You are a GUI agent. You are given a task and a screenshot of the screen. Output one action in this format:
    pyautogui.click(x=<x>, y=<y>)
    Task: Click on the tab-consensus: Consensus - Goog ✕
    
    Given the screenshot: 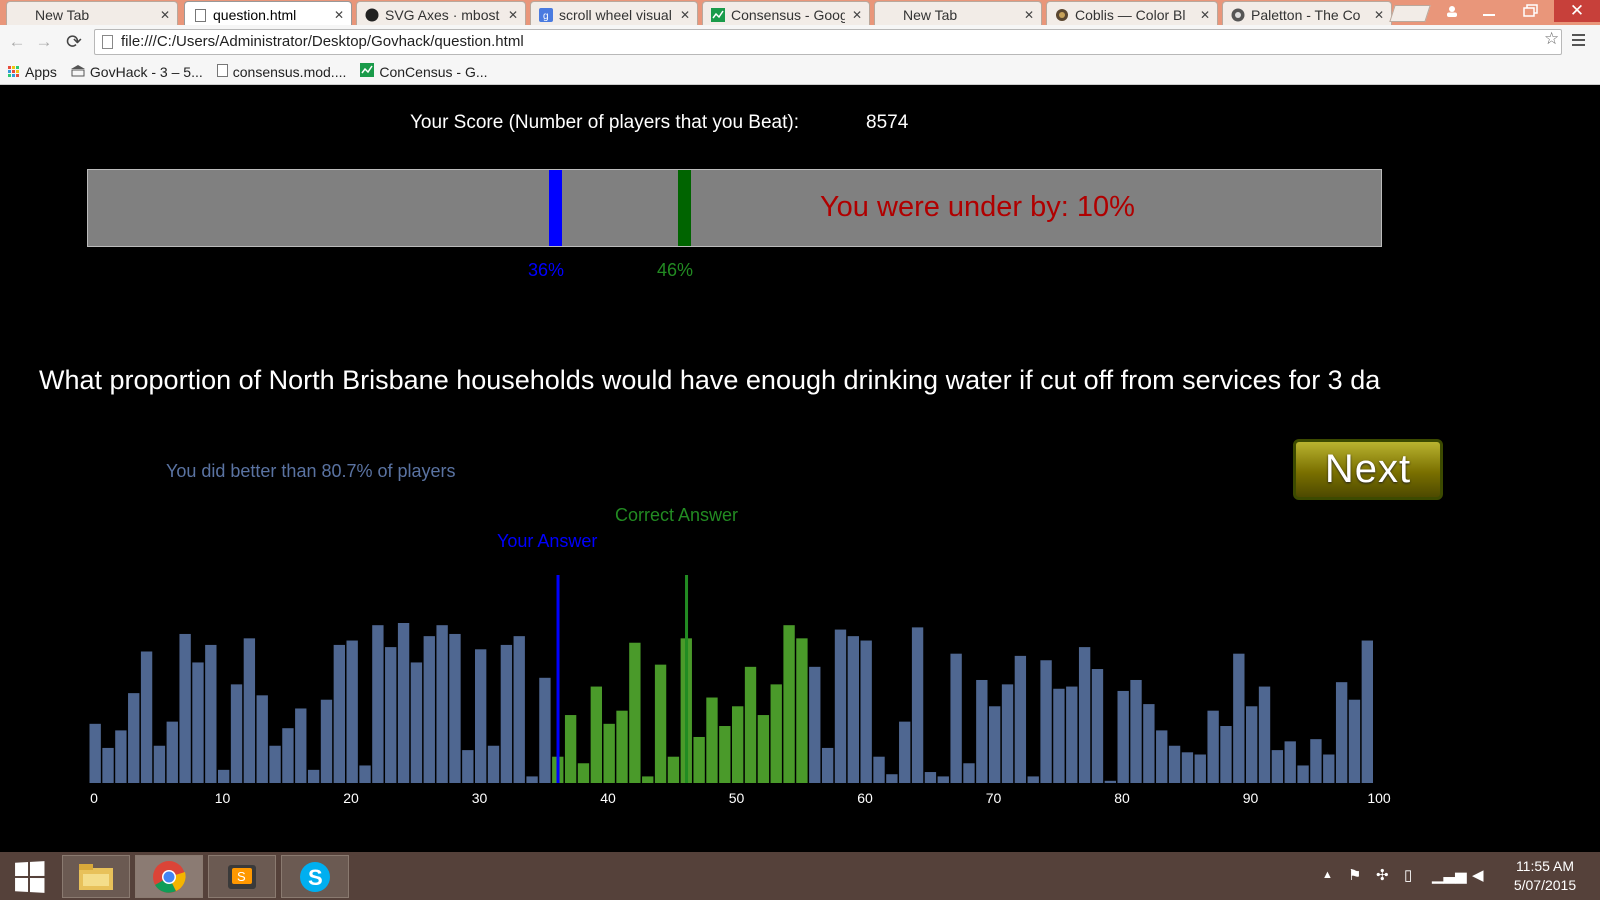 What is the action you would take?
    pyautogui.click(x=786, y=13)
    